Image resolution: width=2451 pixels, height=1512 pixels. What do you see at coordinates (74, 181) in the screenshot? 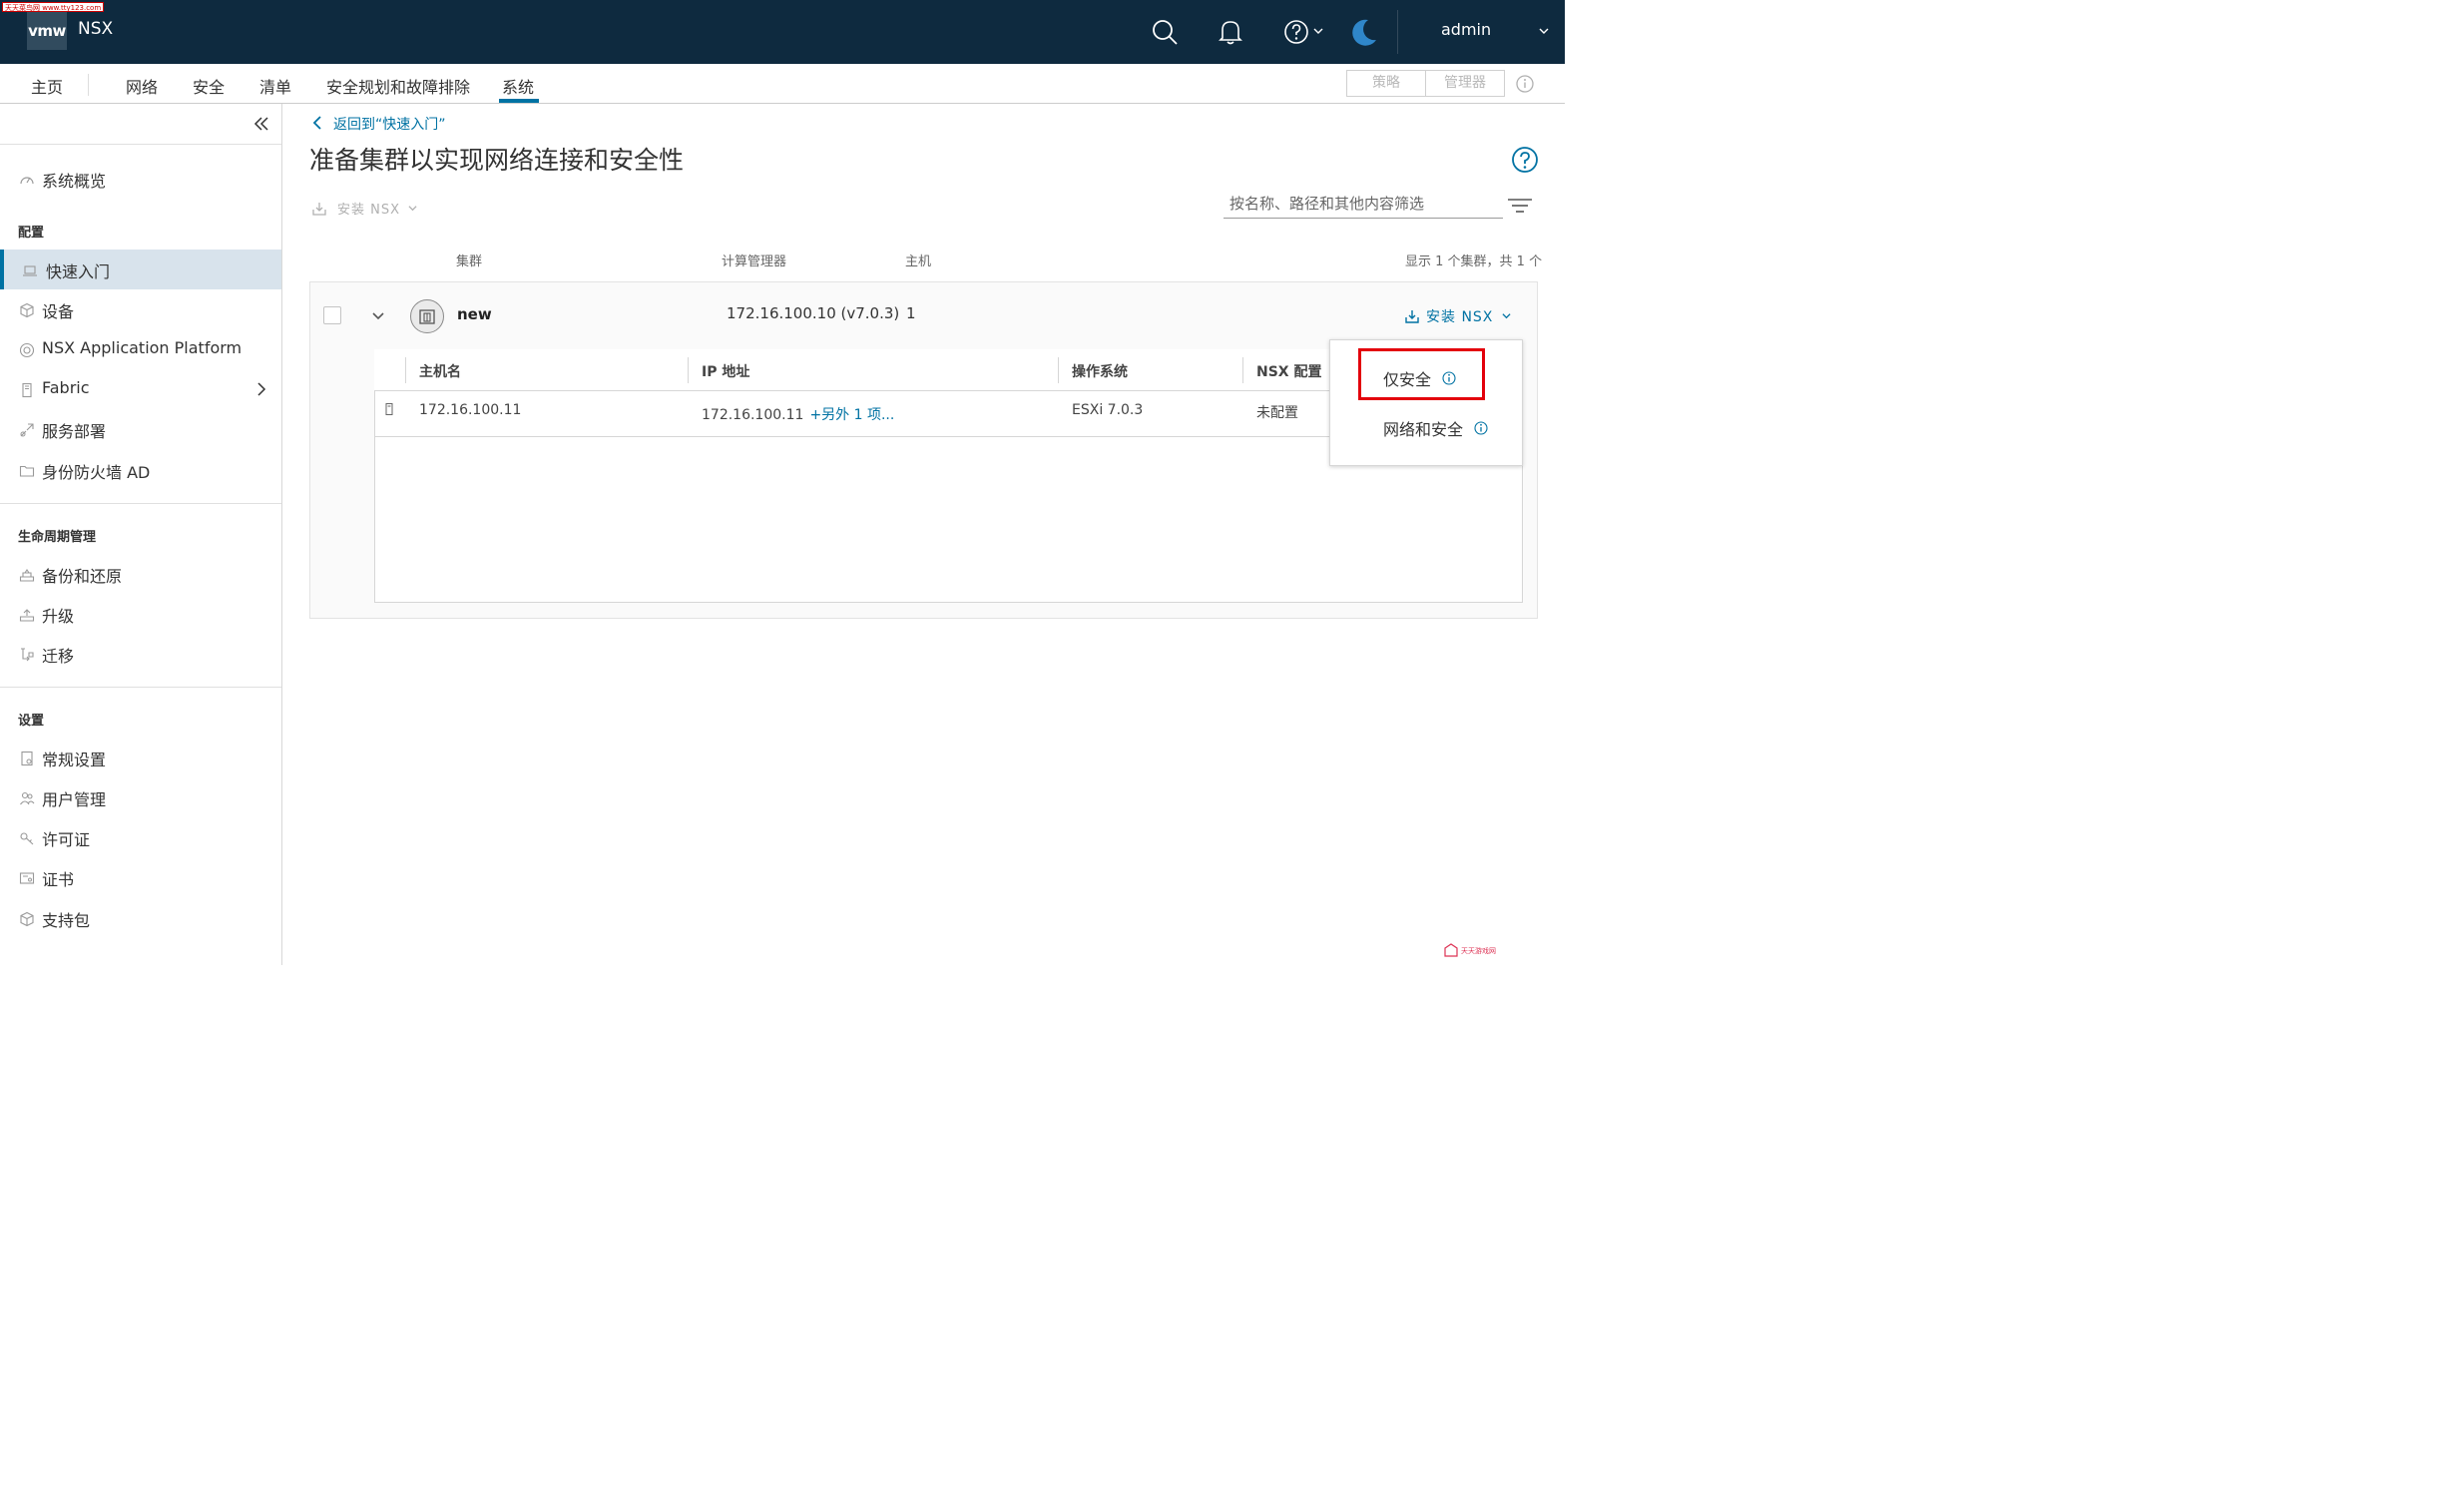
I see `sidebar-item-label: 系统概览` at bounding box center [74, 181].